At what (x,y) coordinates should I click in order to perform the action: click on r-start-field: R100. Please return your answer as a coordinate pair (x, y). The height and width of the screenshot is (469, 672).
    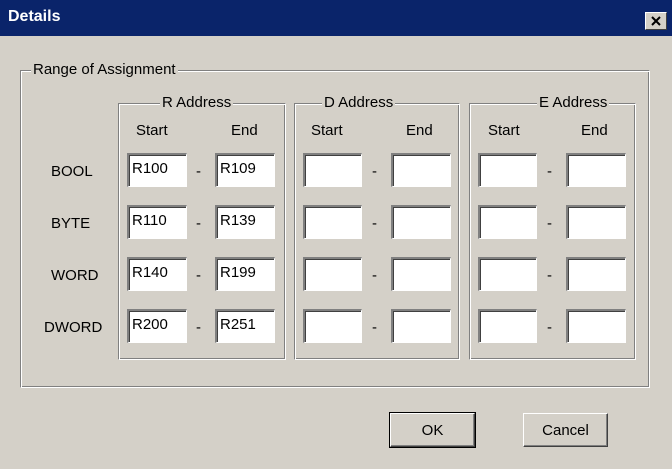
    Looking at the image, I should click on (157, 170).